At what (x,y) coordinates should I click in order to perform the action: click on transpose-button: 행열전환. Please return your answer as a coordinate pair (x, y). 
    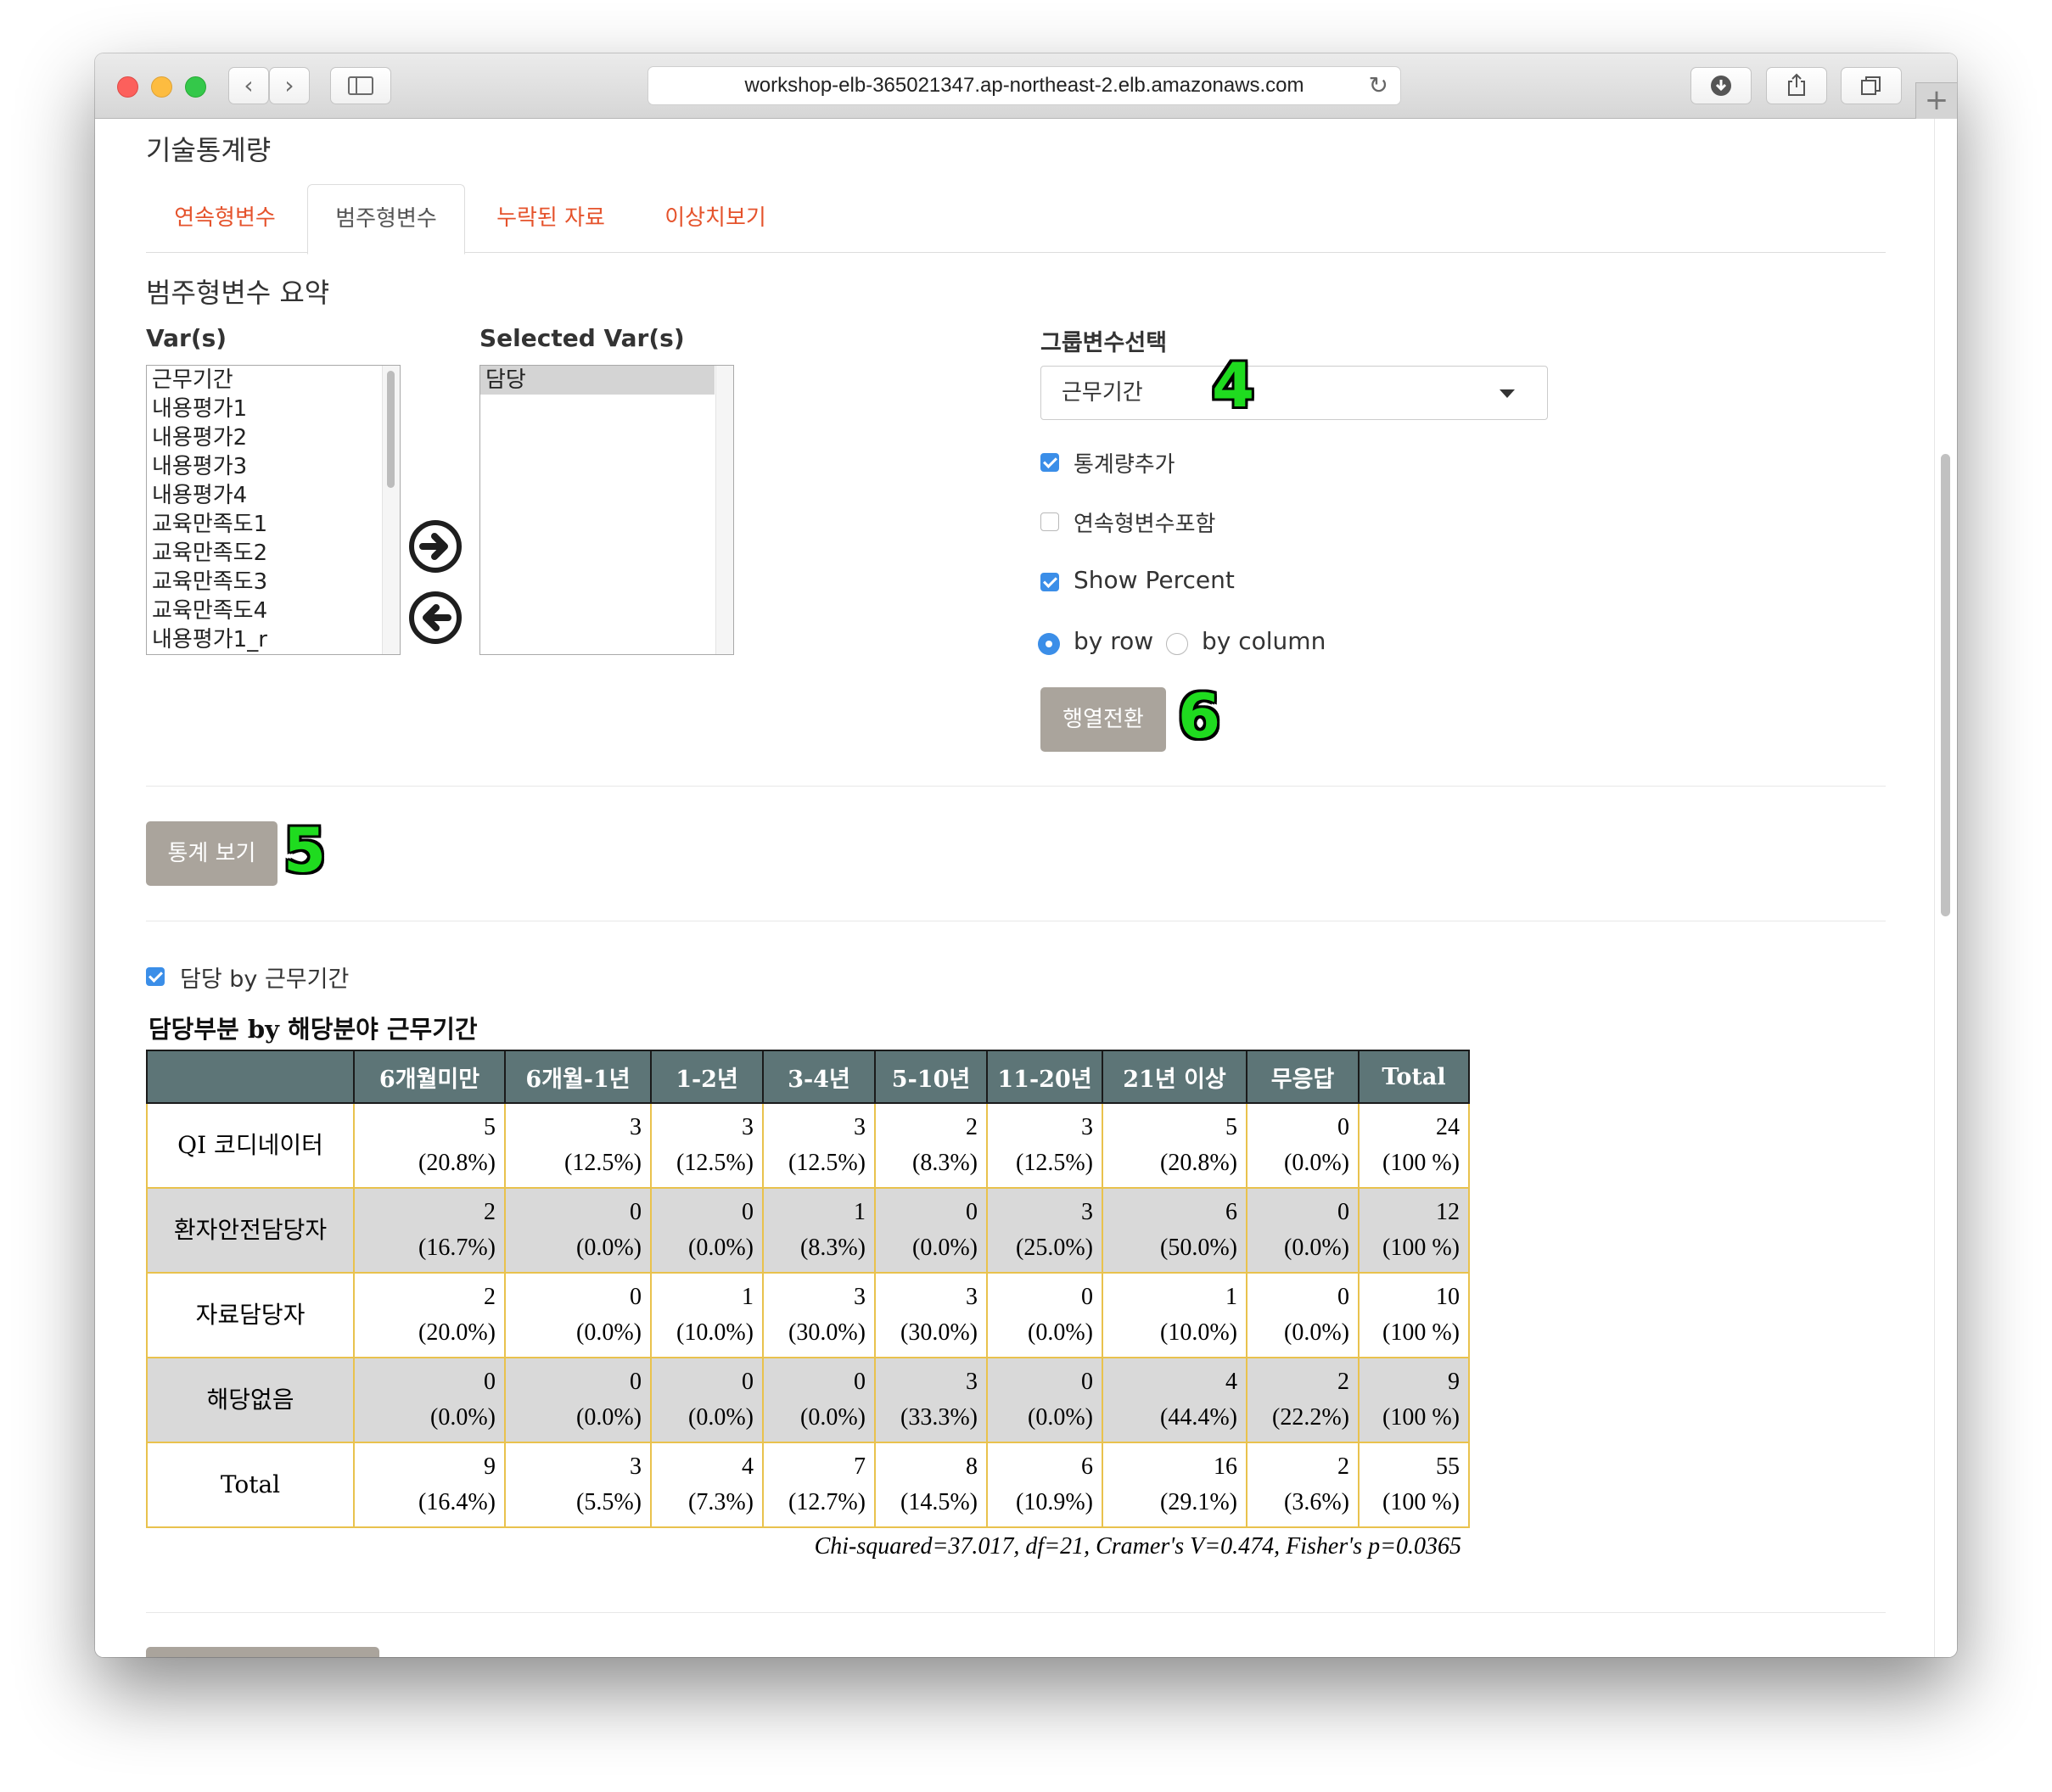
    Looking at the image, I should click on (1103, 719).